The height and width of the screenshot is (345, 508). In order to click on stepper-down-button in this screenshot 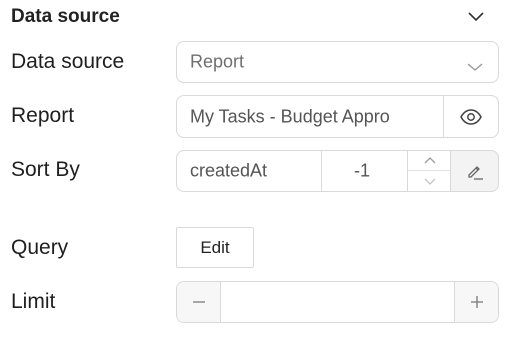, I will do `click(430, 181)`.